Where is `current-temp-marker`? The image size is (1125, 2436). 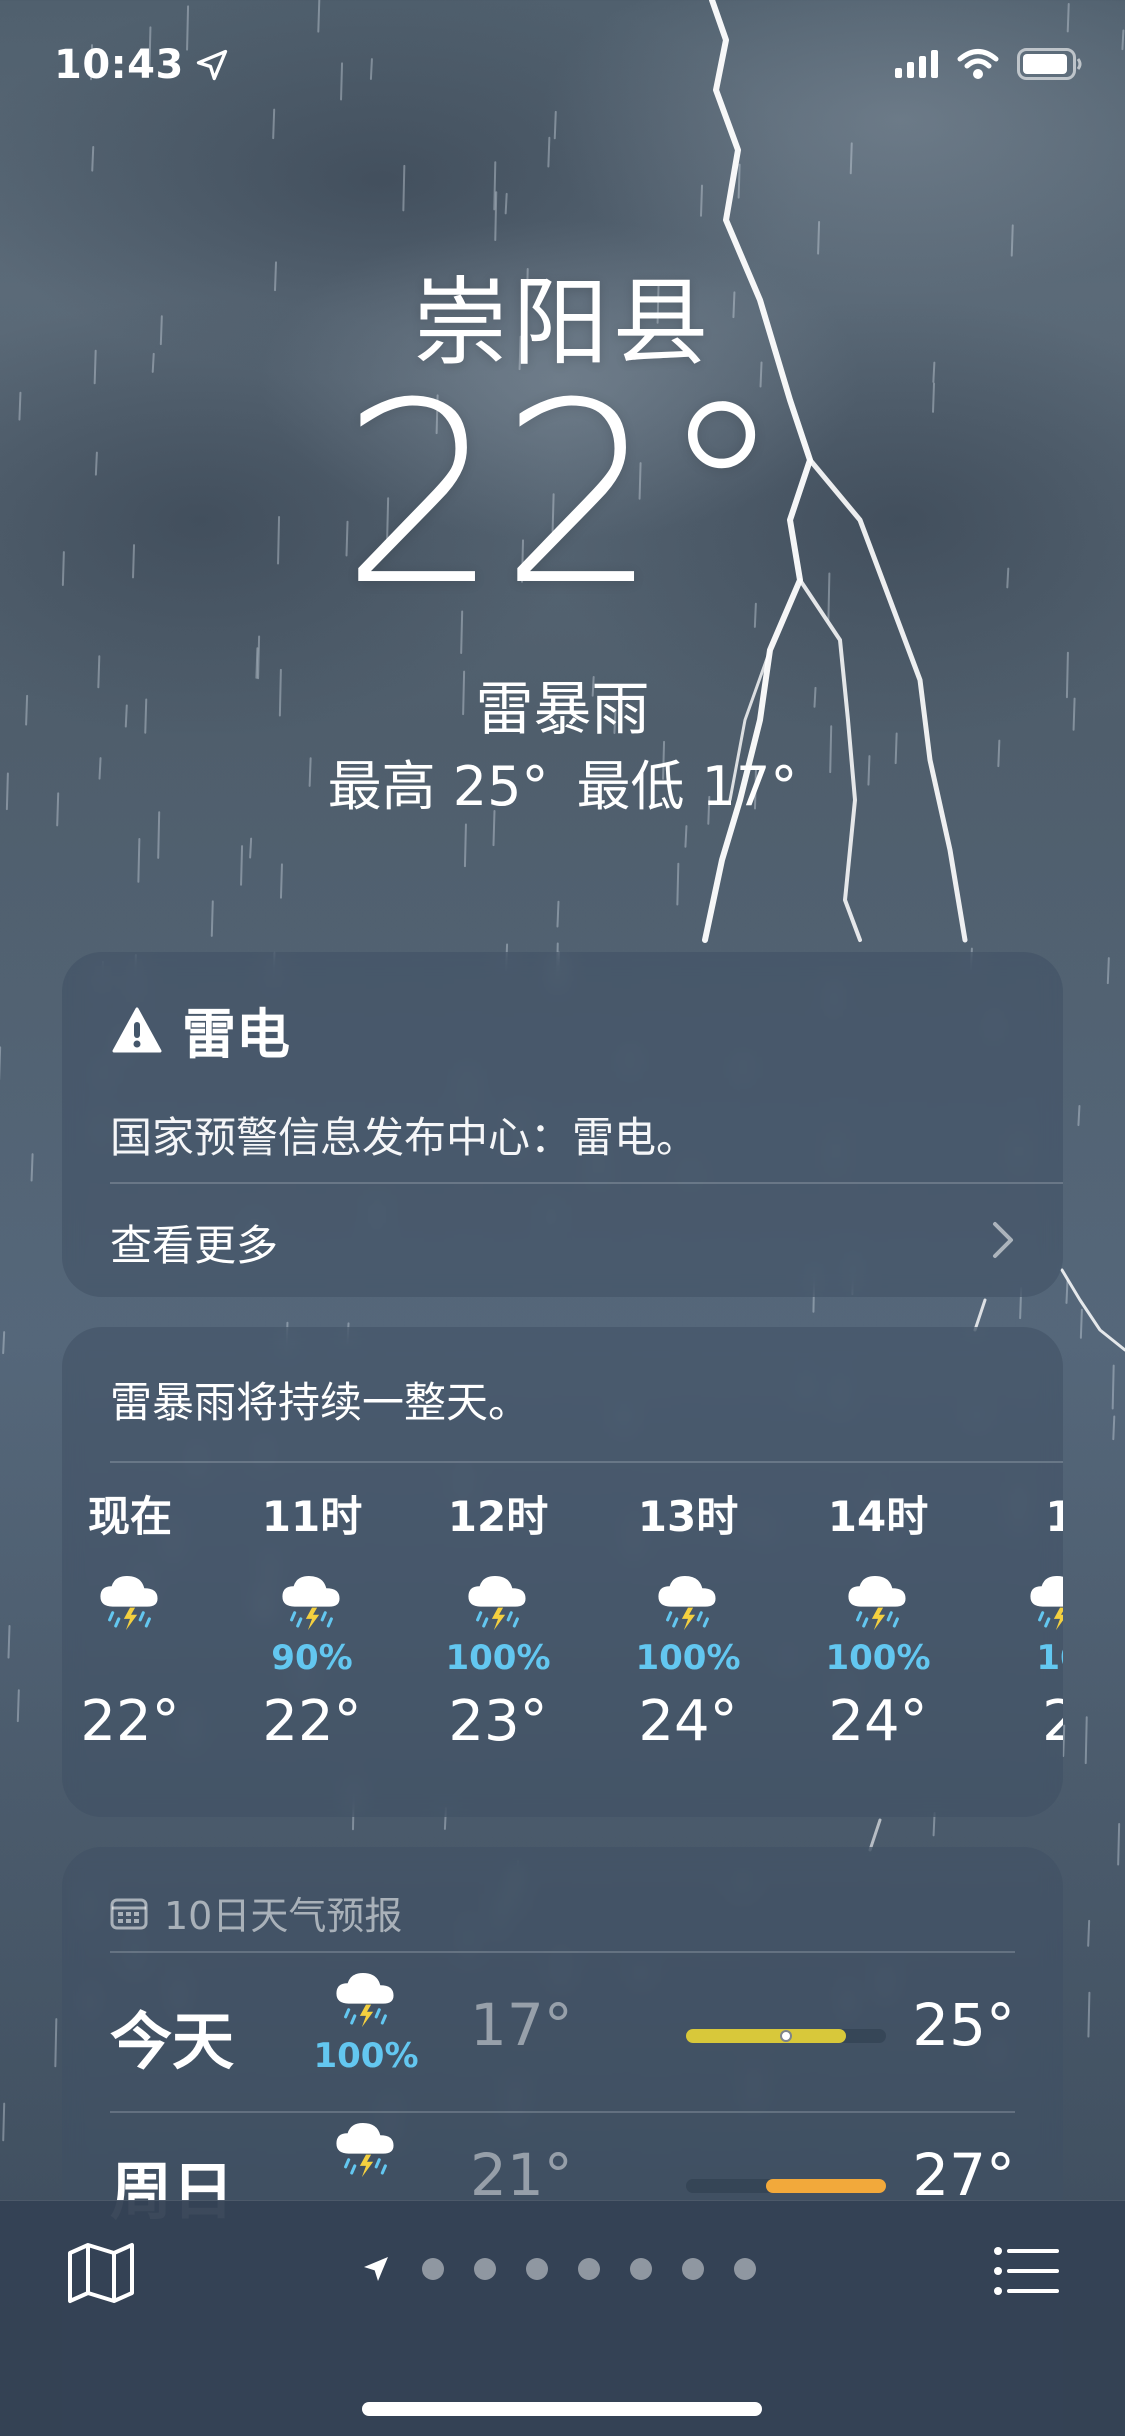 current-temp-marker is located at coordinates (786, 2036).